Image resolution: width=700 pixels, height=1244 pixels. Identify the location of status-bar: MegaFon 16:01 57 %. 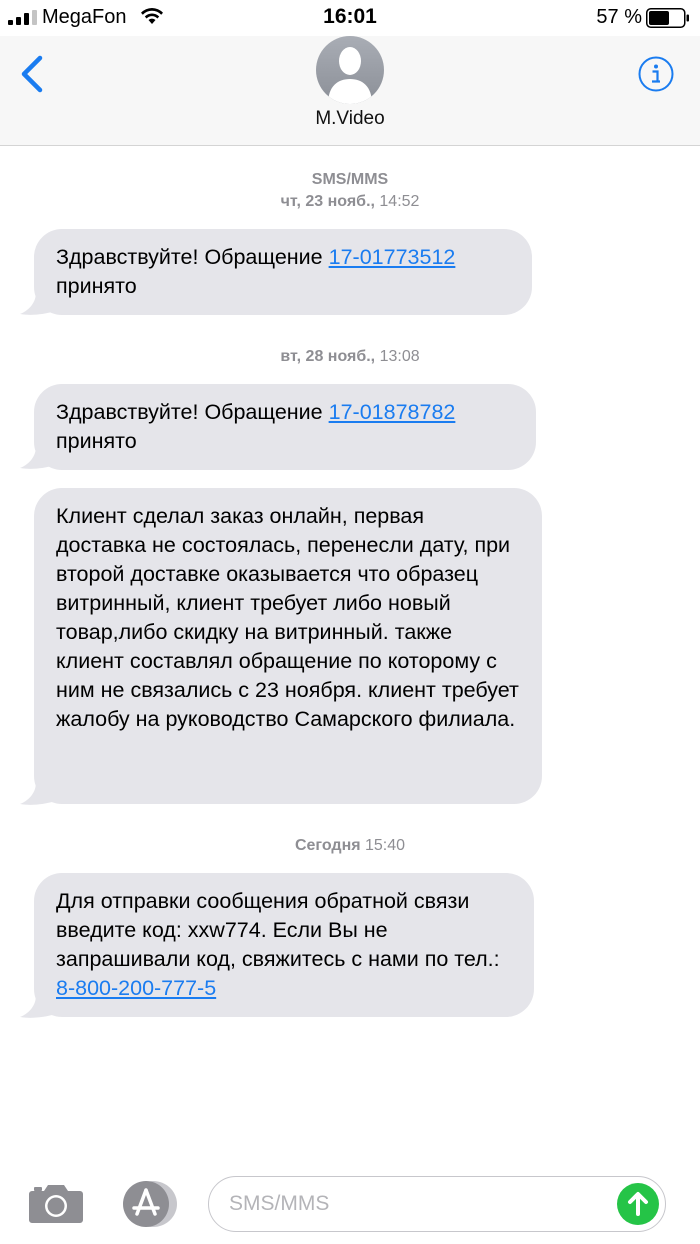
(350, 18).